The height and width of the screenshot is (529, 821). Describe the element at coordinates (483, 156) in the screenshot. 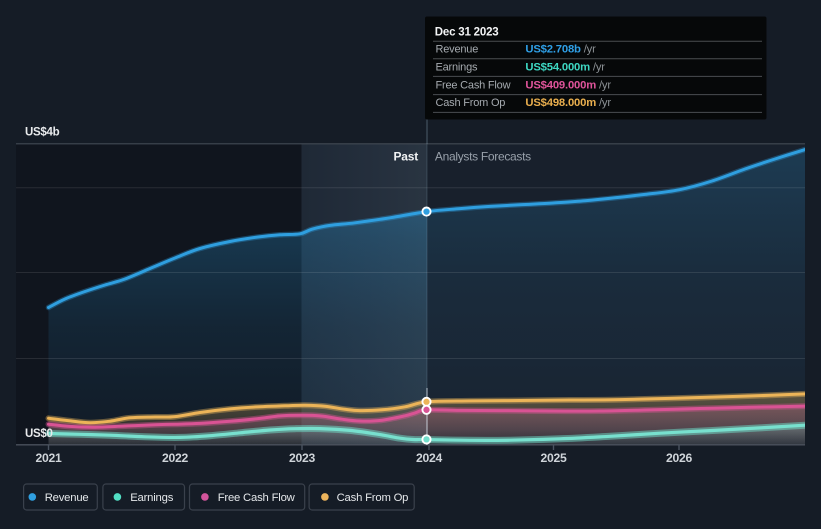

I see `svg-text: Analysts Forecasts` at that location.